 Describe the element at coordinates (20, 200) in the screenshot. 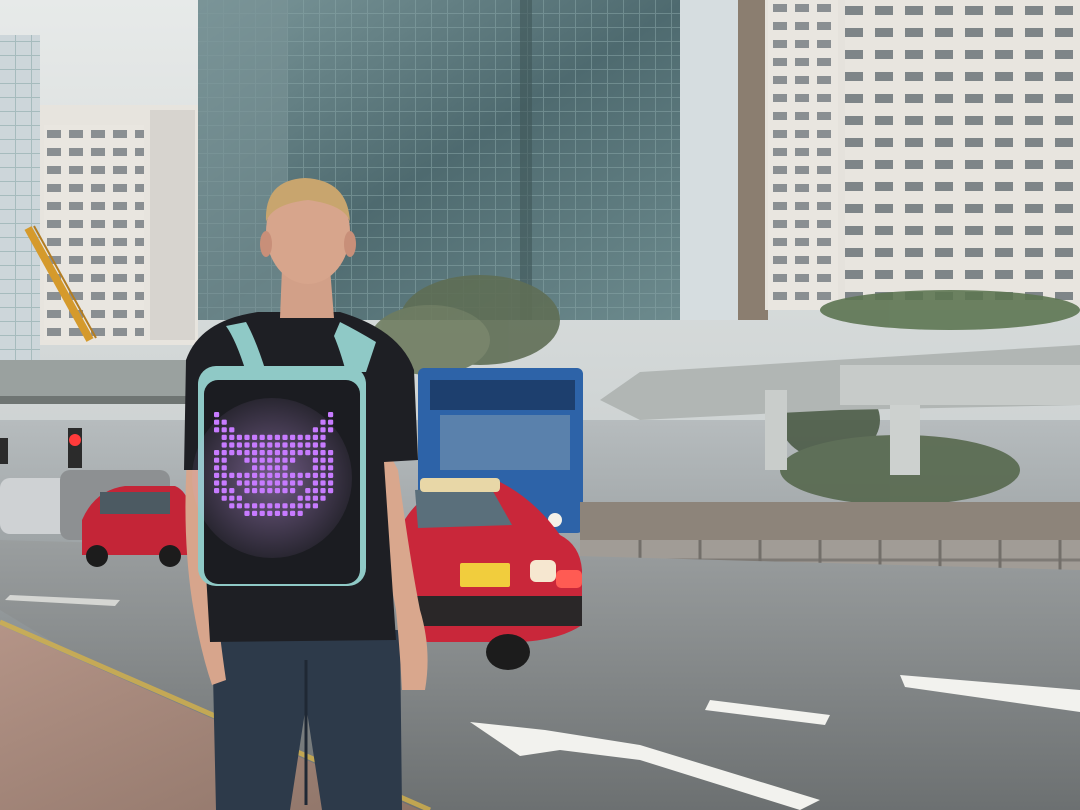

I see `left-tower` at that location.